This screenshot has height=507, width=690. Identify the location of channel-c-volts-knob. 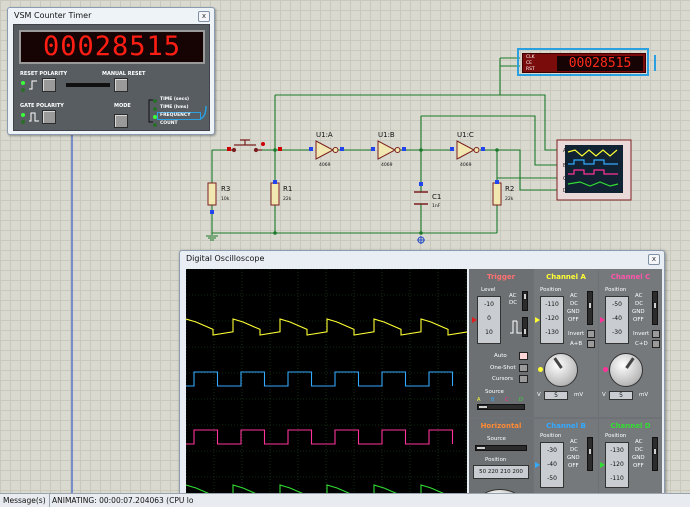
(626, 370).